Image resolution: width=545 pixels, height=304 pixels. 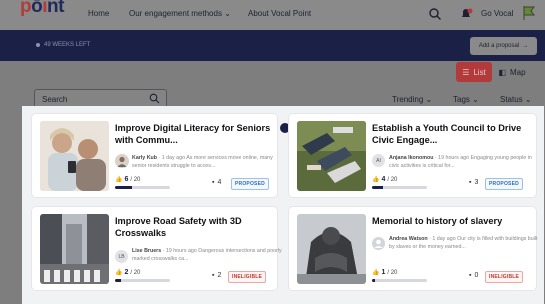 I want to click on votes-value: 1, so click(x=383, y=272).